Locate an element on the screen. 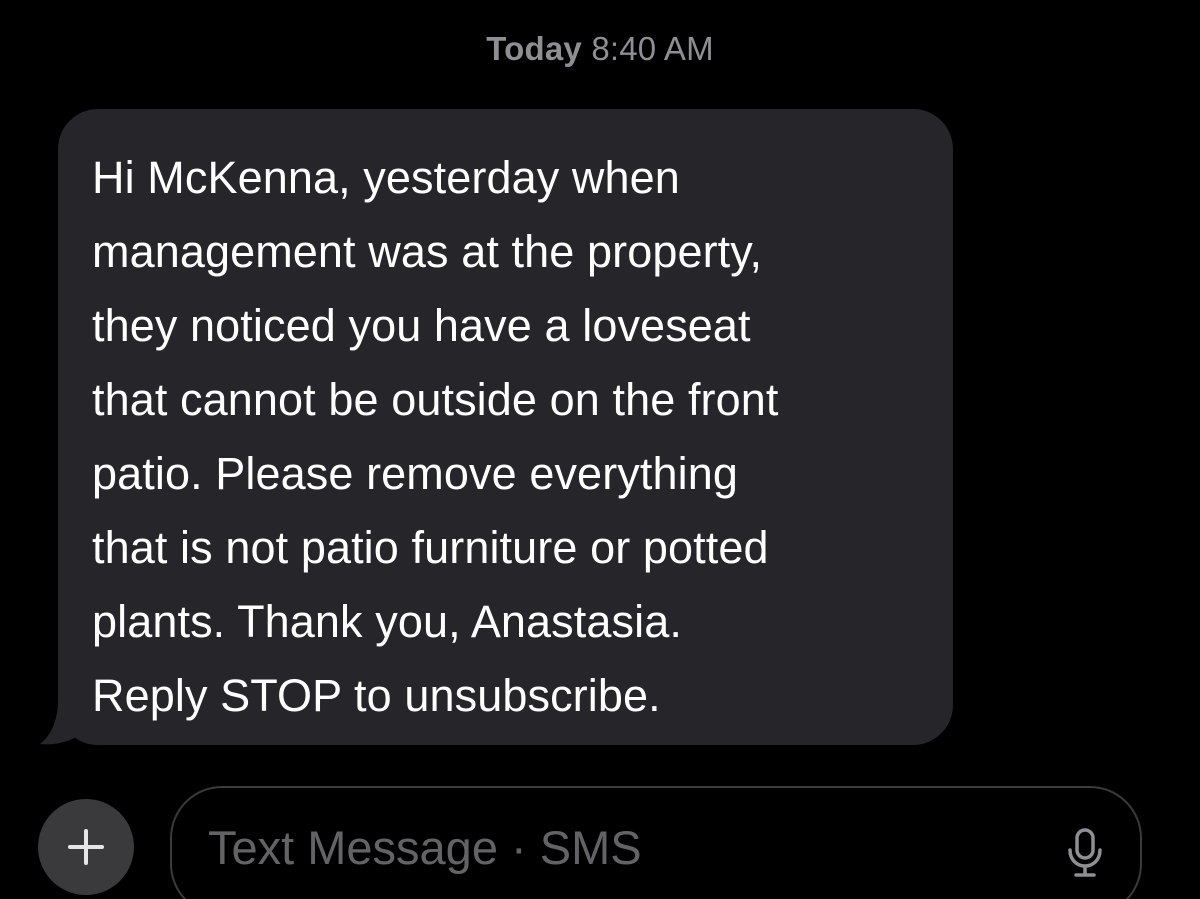 Image resolution: width=1200 pixels, height=899 pixels. timestamp-day: Today is located at coordinates (534, 48).